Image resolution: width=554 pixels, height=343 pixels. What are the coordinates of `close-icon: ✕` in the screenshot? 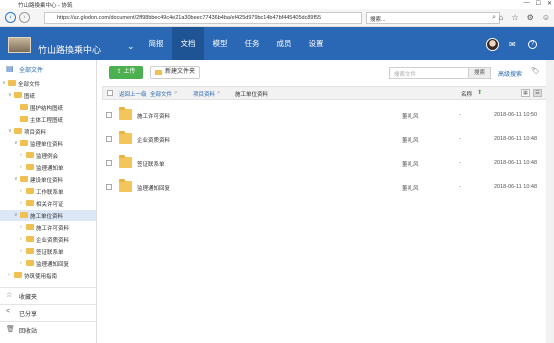 It's located at (549, 3).